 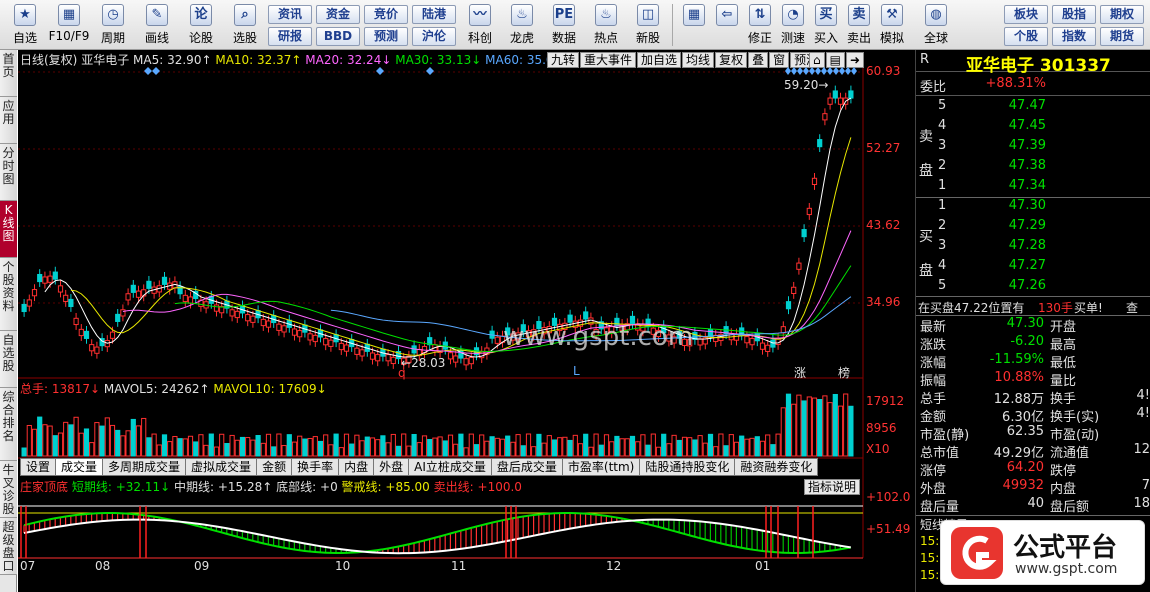 What do you see at coordinates (1026, 36) in the screenshot?
I see `toolbar-small-button: 个股` at bounding box center [1026, 36].